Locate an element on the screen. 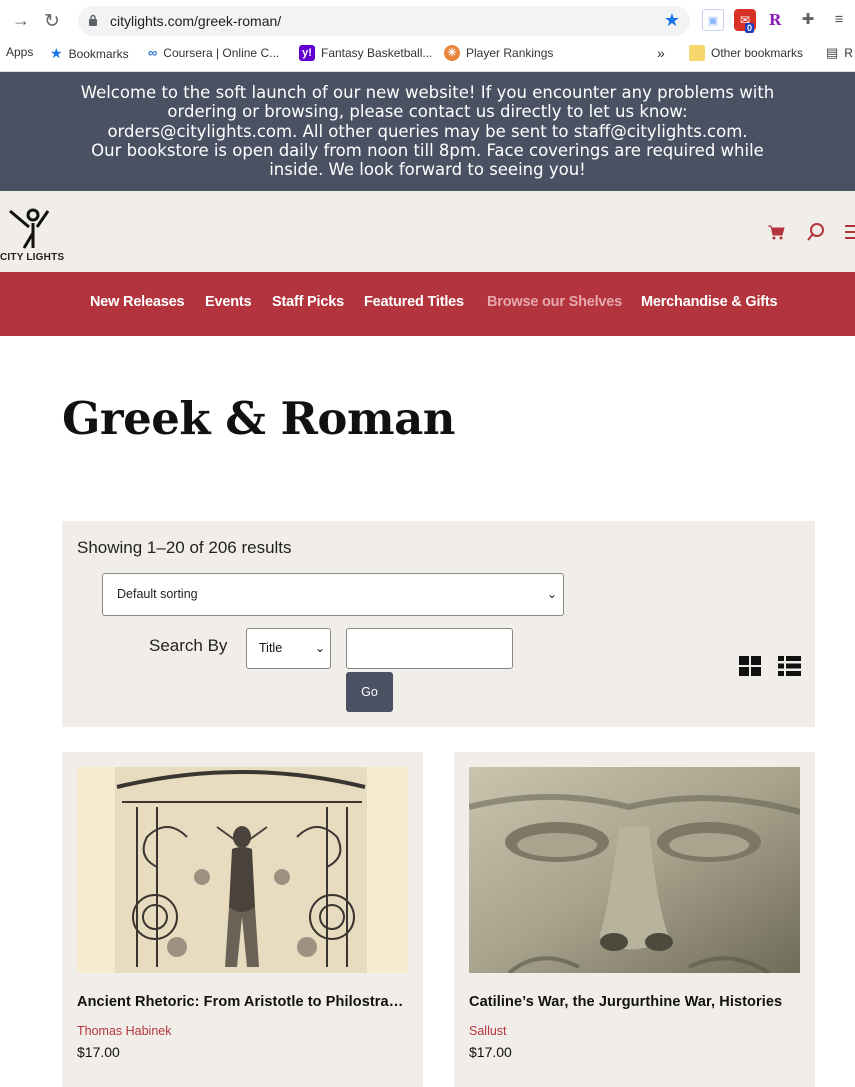 This screenshot has width=855, height=1087. bookmark-label: Bookmarks is located at coordinates (98, 53).